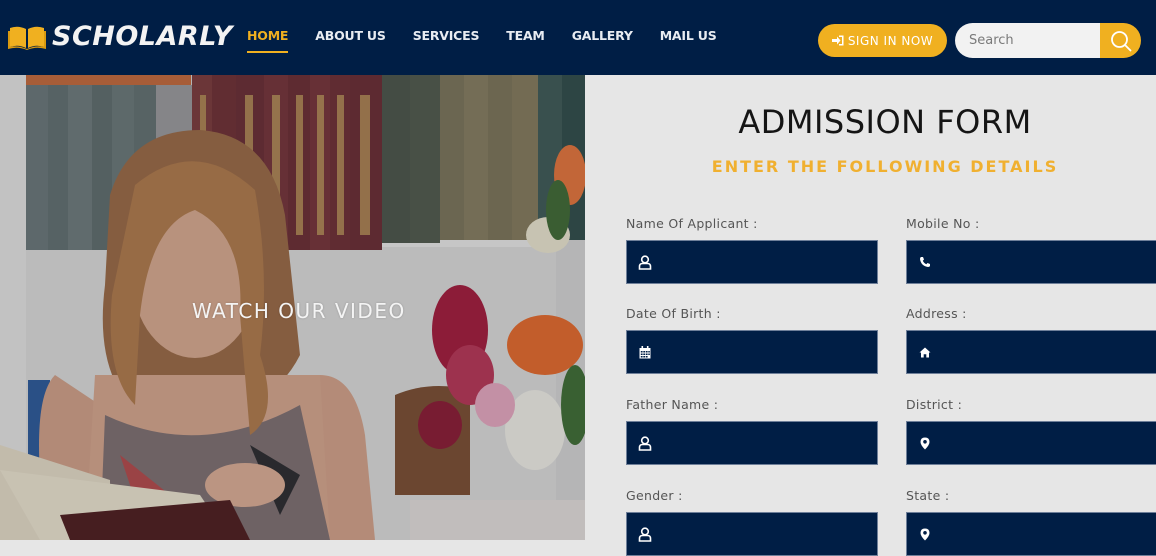  What do you see at coordinates (525, 36) in the screenshot?
I see `nav-team: TEAM` at bounding box center [525, 36].